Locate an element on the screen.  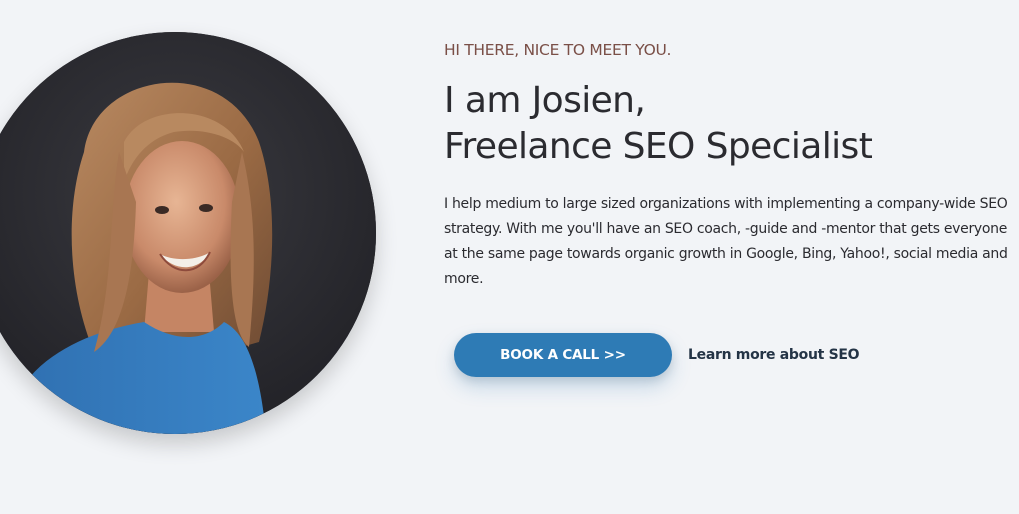
cta-row: BOOK A CALL >> Learn more about SEO is located at coordinates (657, 355).